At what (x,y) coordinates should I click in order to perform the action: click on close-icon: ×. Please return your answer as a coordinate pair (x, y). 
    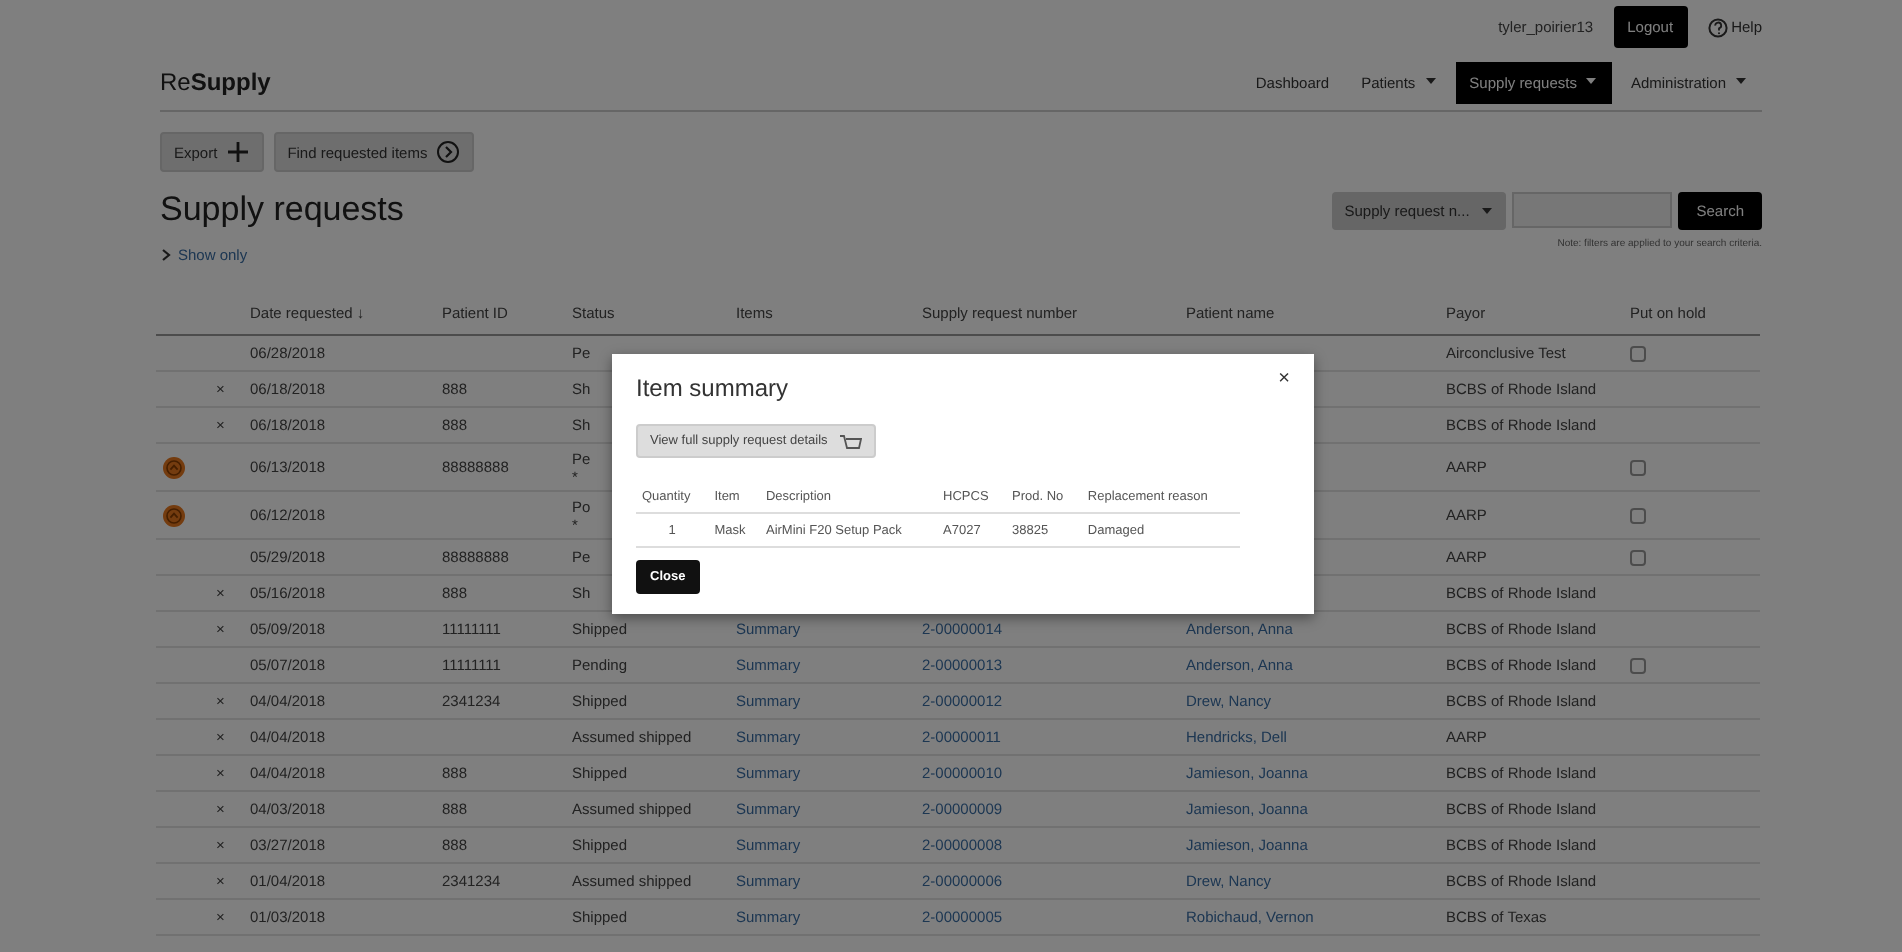
    Looking at the image, I should click on (1284, 379).